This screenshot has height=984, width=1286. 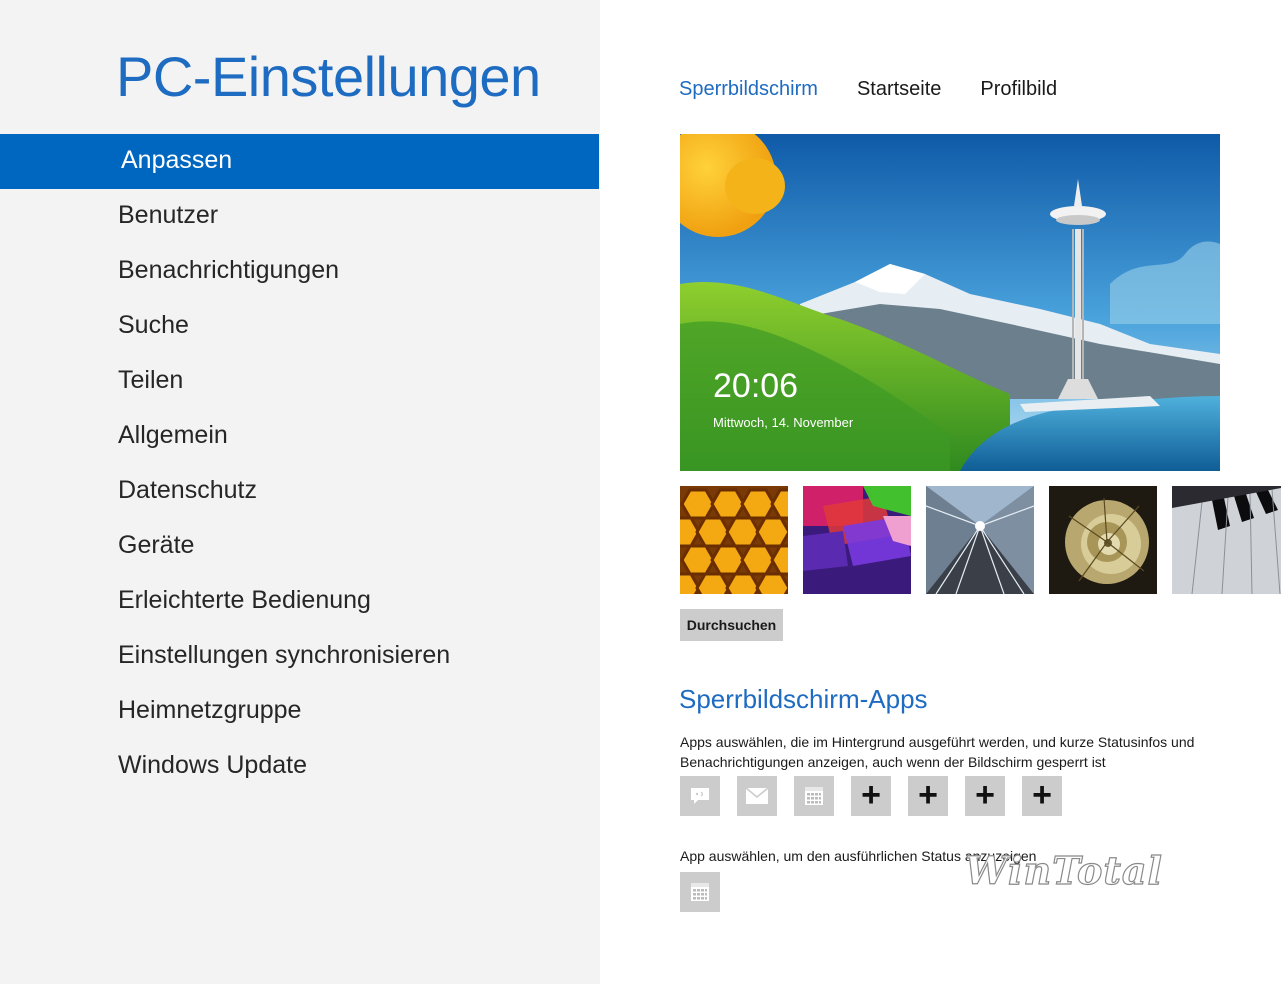 I want to click on tunnel-image, so click(x=980, y=540).